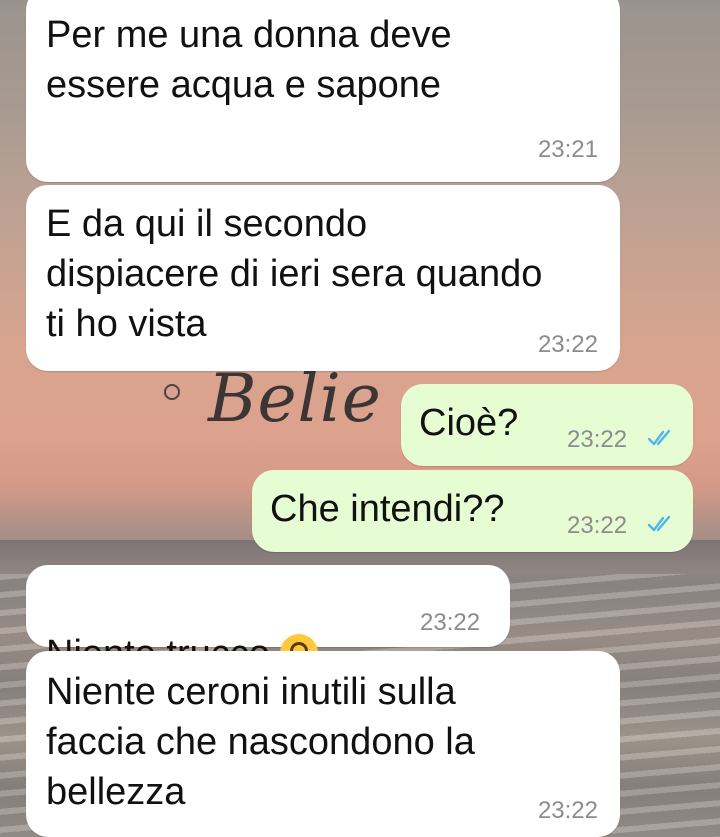 The height and width of the screenshot is (837, 720). I want to click on message-text: Che intendi??, so click(387, 509).